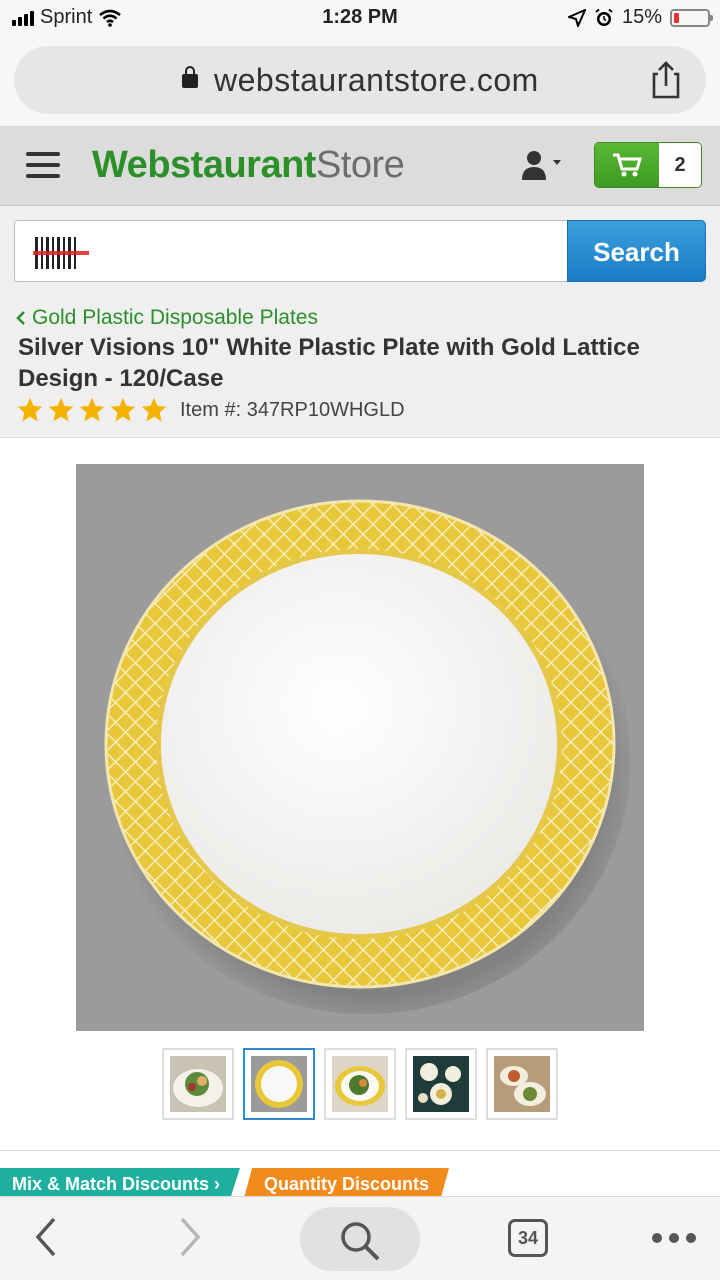 This screenshot has height=1280, width=720. Describe the element at coordinates (360, 1150) in the screenshot. I see `section-divider` at that location.